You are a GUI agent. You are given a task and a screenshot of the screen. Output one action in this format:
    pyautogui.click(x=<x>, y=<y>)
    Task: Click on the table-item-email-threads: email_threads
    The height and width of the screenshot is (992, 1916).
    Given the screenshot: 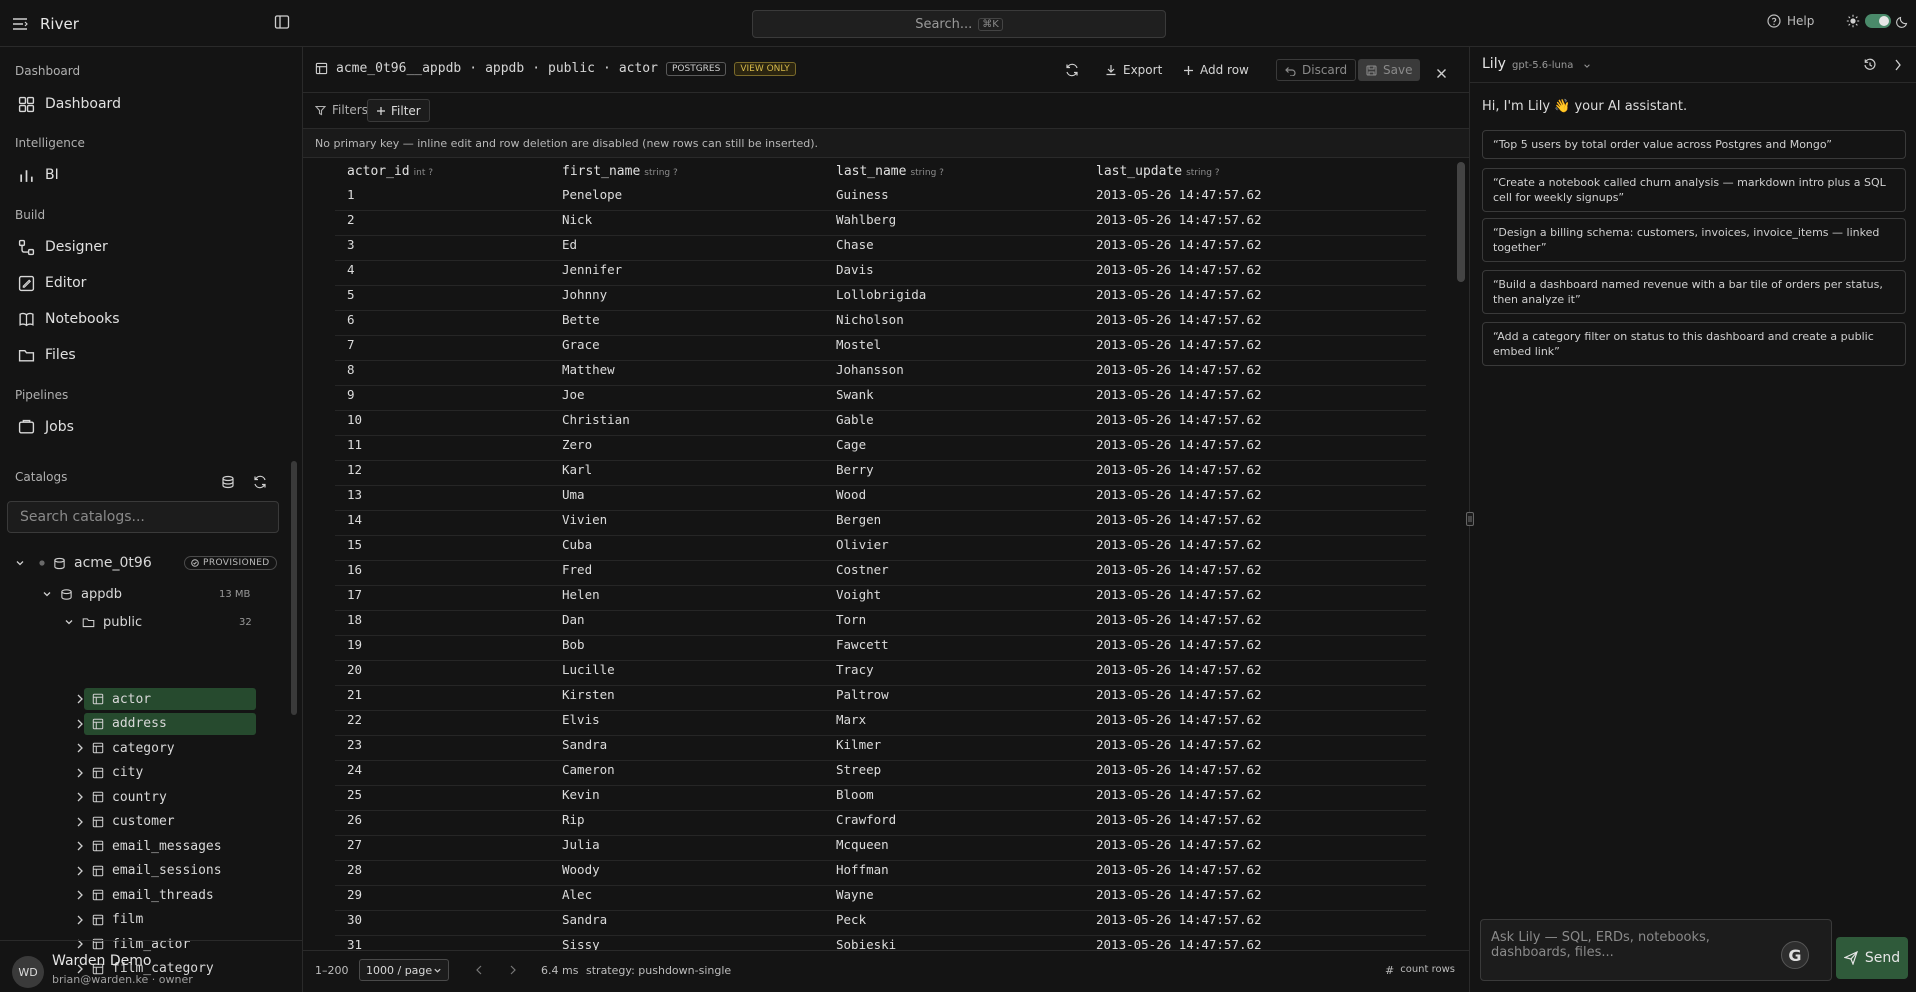 What is the action you would take?
    pyautogui.click(x=166, y=895)
    